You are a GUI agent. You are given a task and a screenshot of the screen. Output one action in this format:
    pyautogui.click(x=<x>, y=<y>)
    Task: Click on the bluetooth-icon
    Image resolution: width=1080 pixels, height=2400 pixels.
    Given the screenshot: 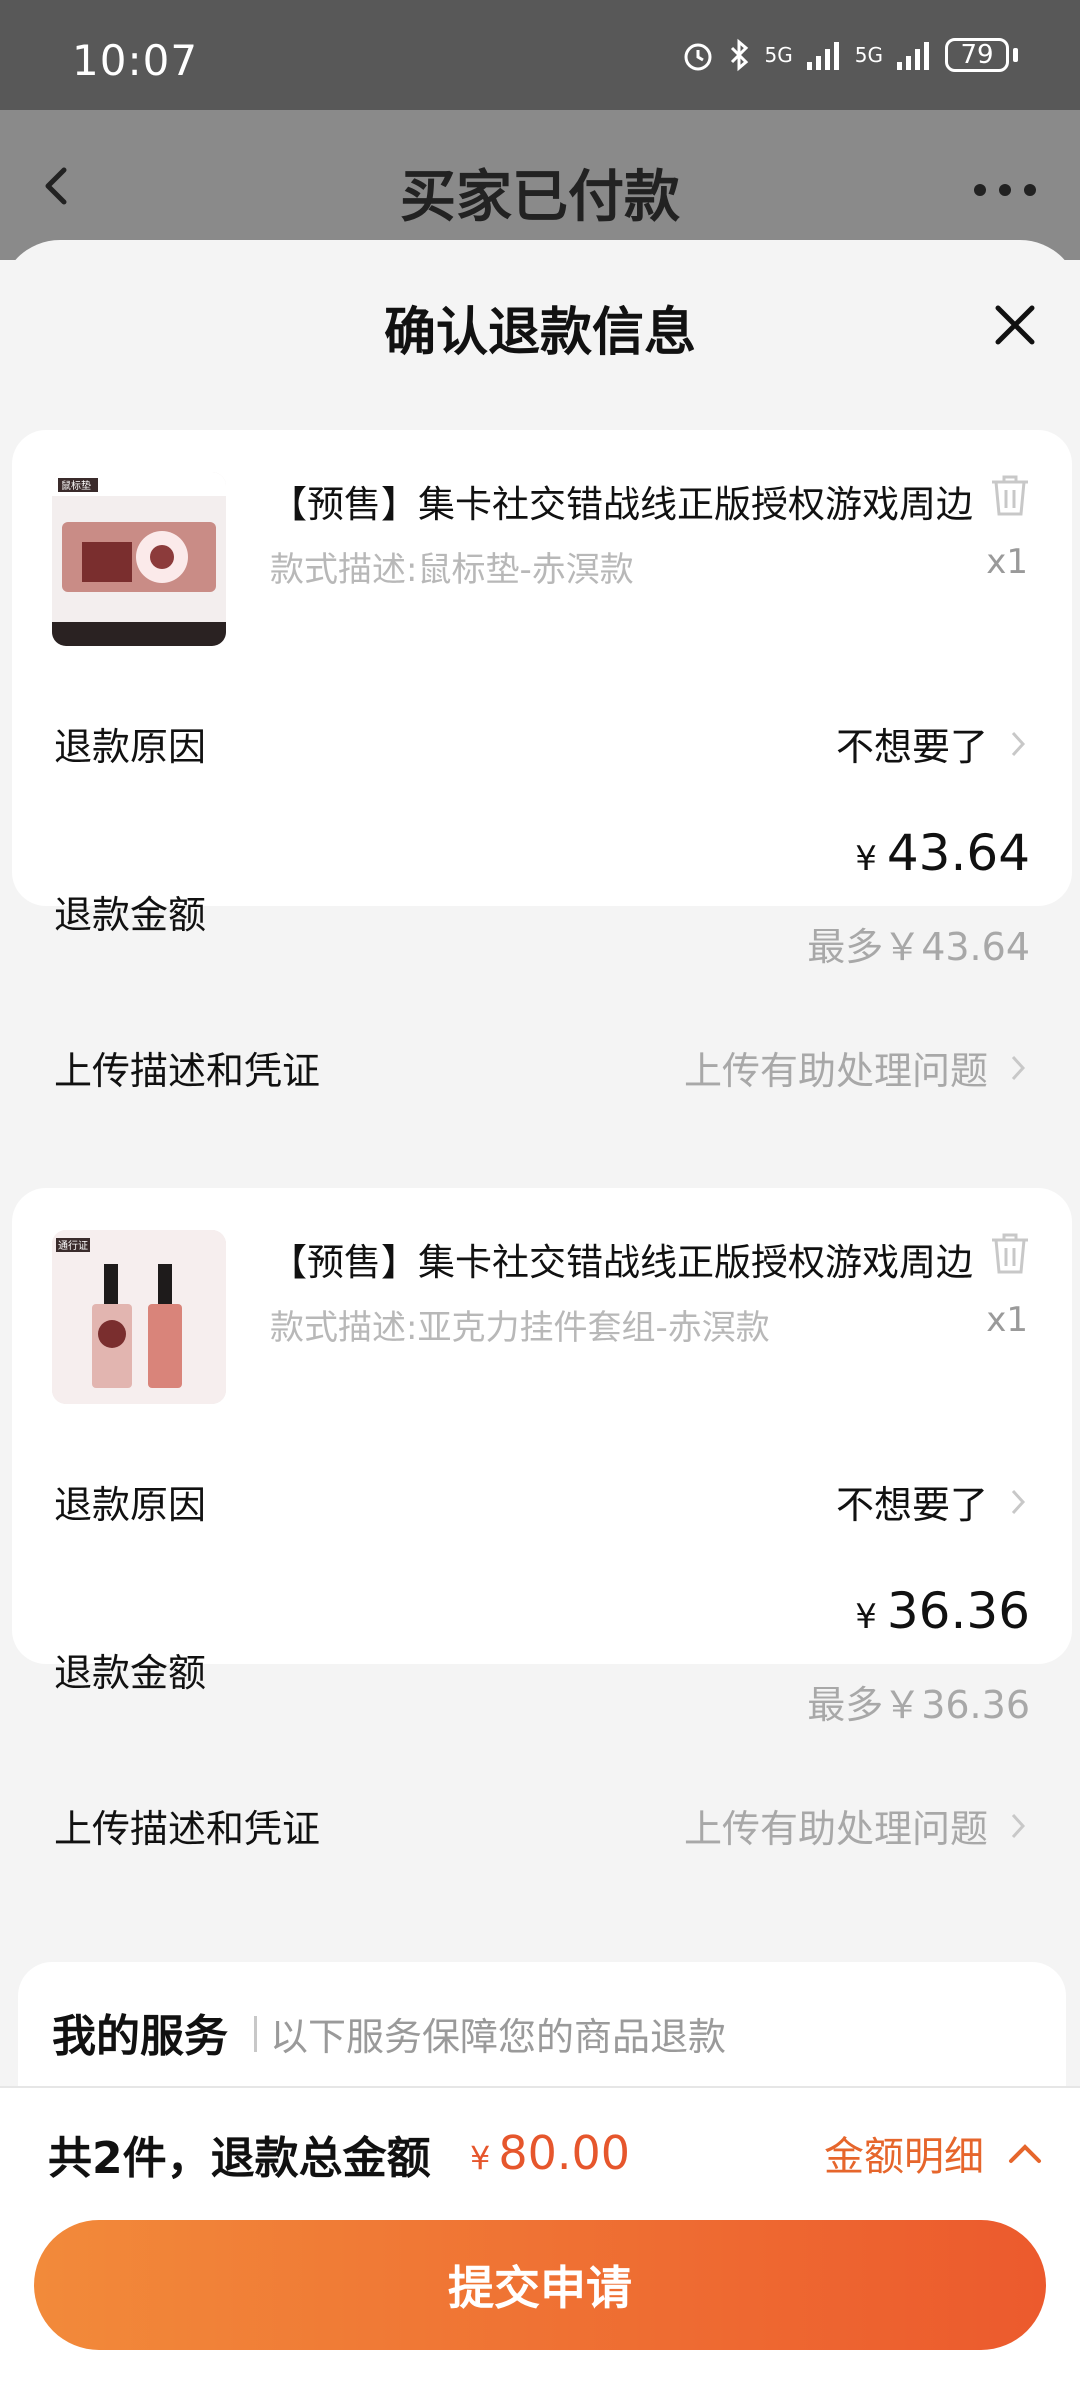 What is the action you would take?
    pyautogui.click(x=739, y=55)
    